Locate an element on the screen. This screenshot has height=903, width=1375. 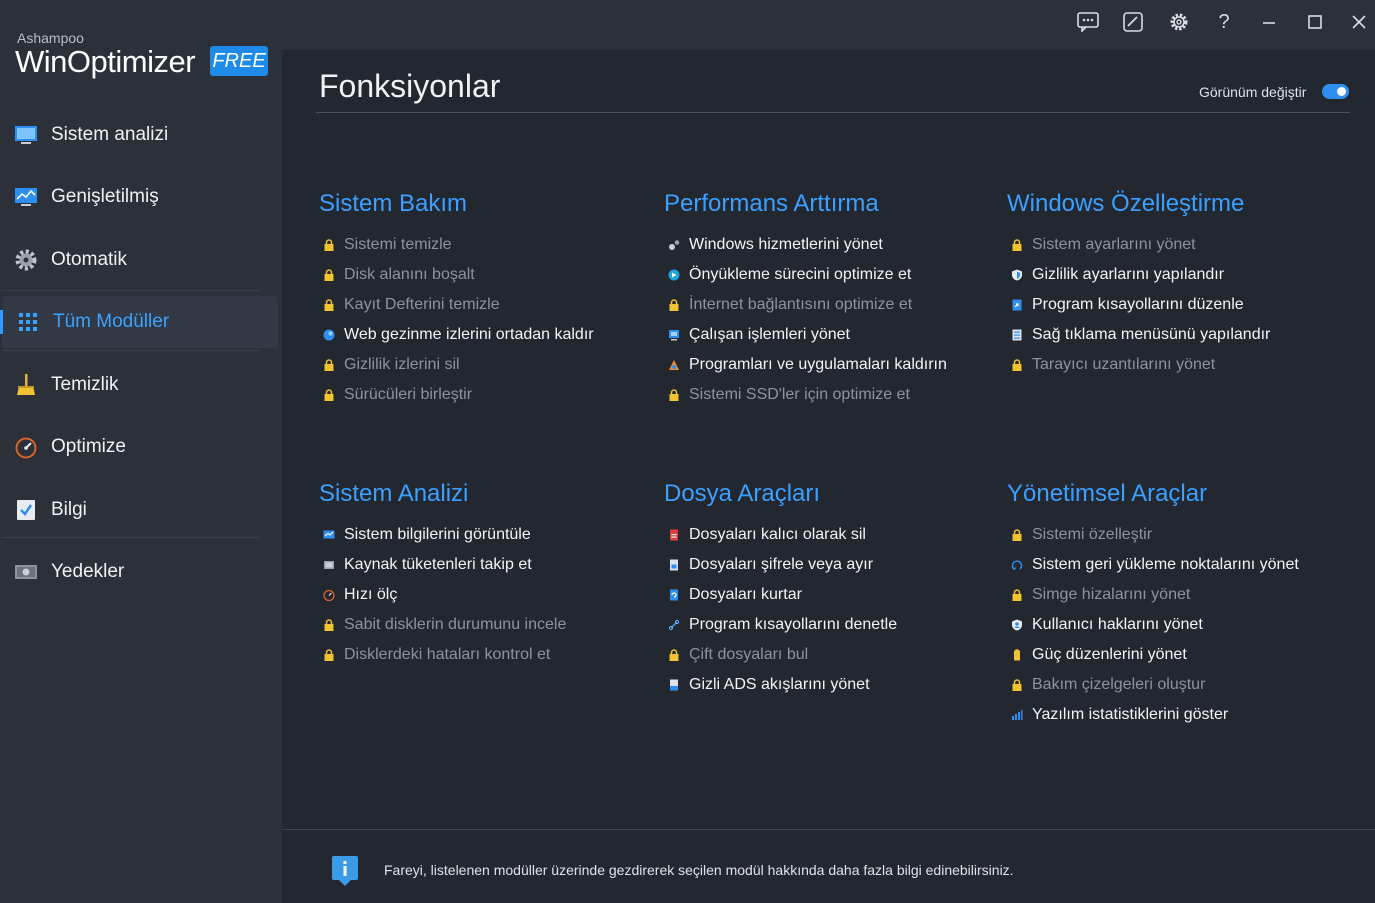
sidebar-item-sistem-analizi: Sistem analizi is located at coordinates (141, 135).